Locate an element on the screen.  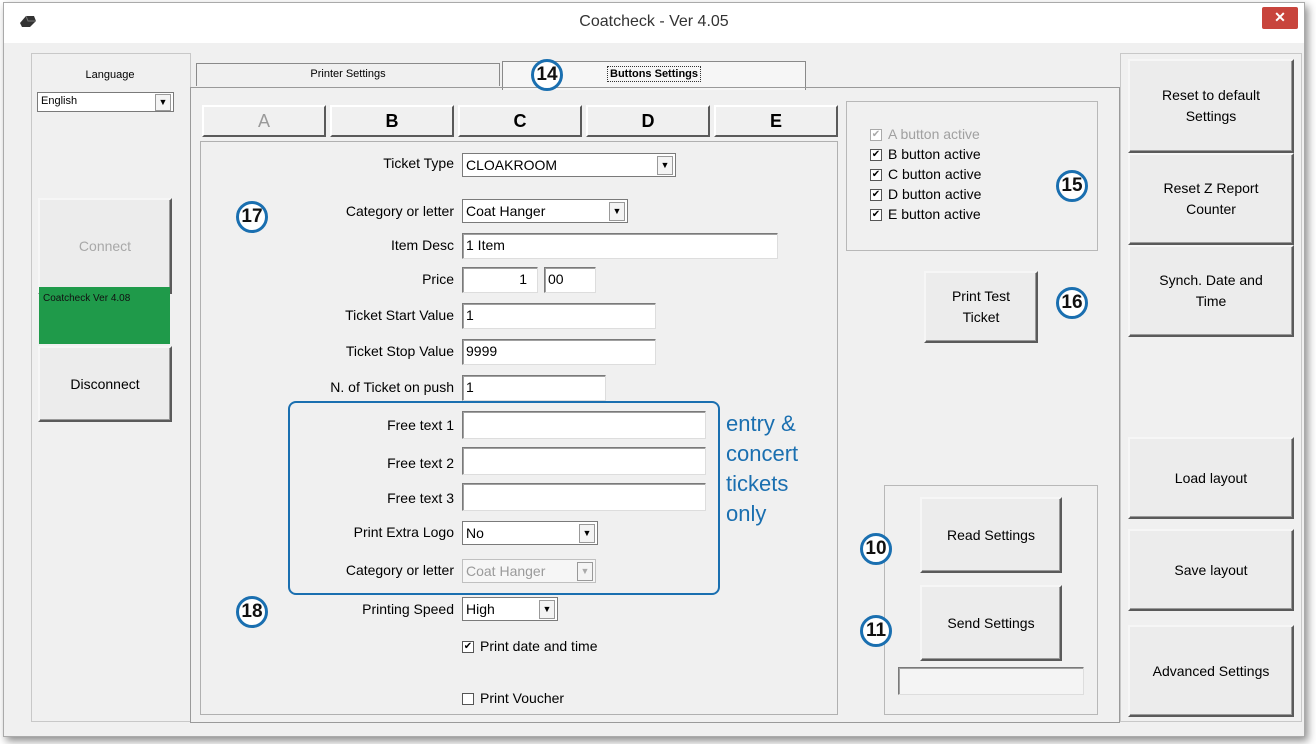
note-line-2: concert is located at coordinates (762, 453).